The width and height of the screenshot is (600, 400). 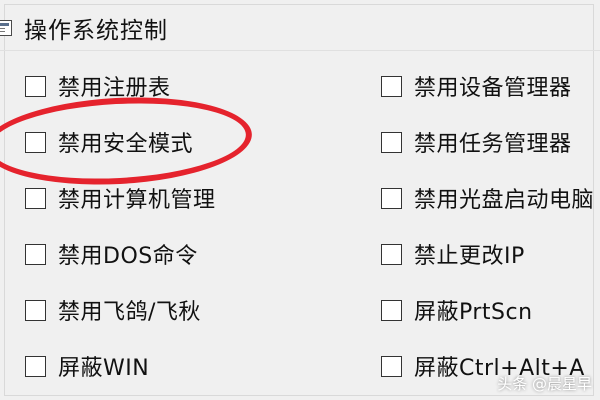 I want to click on option-disable-cd-boot: 禁用光盘启动电脑, so click(x=490, y=198).